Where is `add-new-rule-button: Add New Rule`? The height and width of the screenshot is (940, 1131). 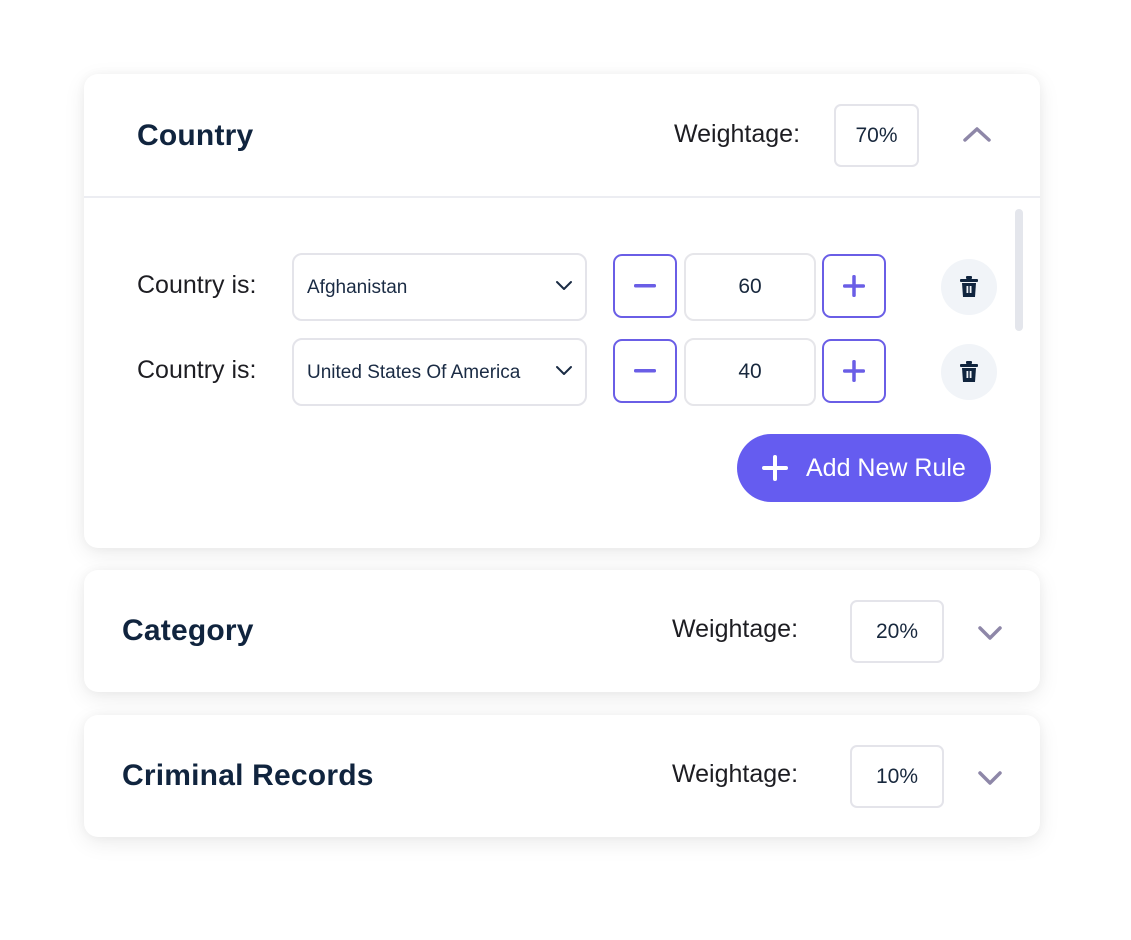
add-new-rule-button: Add New Rule is located at coordinates (864, 468).